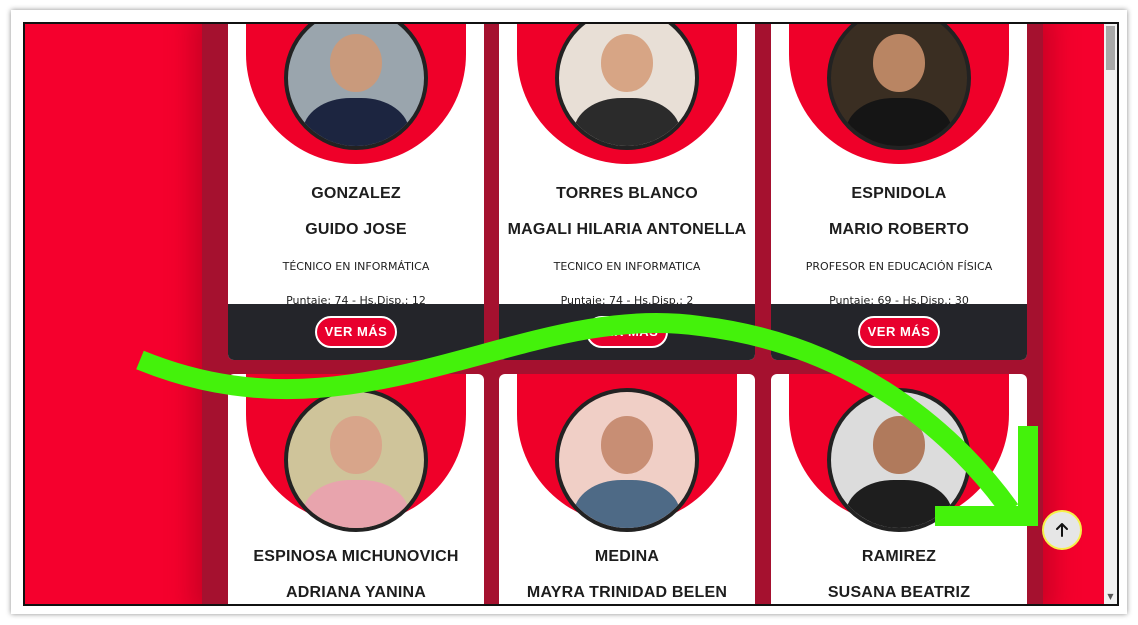 The width and height of the screenshot is (1138, 625). I want to click on scrollbar-thumb, so click(1110, 48).